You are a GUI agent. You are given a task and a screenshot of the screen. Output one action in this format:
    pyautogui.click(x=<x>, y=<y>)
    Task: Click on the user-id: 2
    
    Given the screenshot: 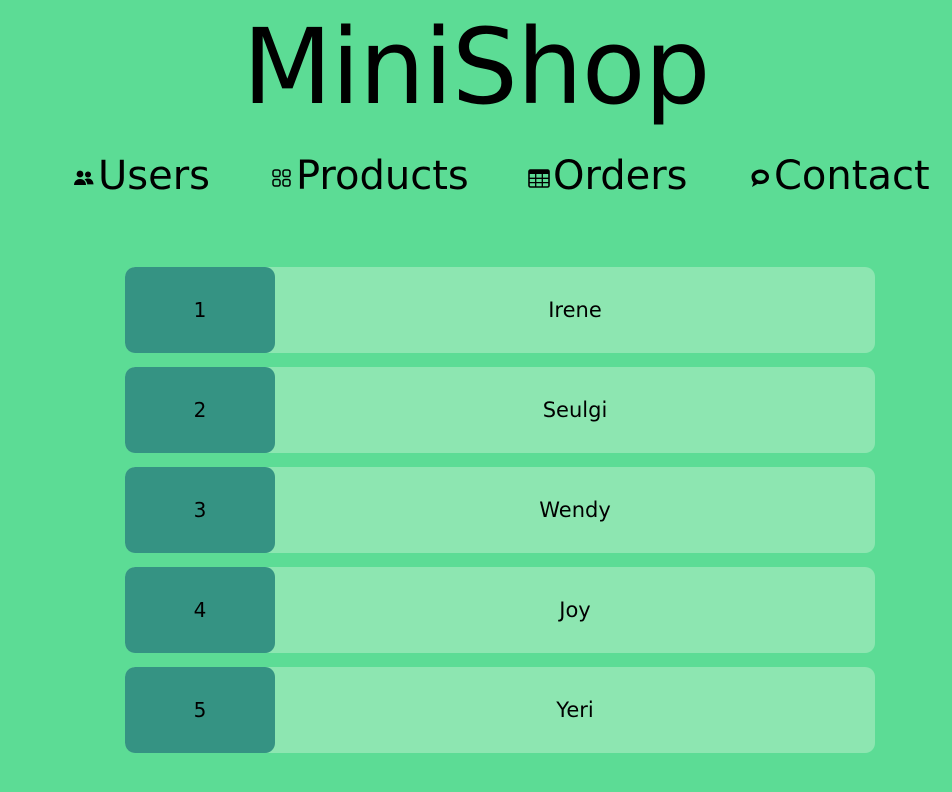 What is the action you would take?
    pyautogui.click(x=200, y=410)
    